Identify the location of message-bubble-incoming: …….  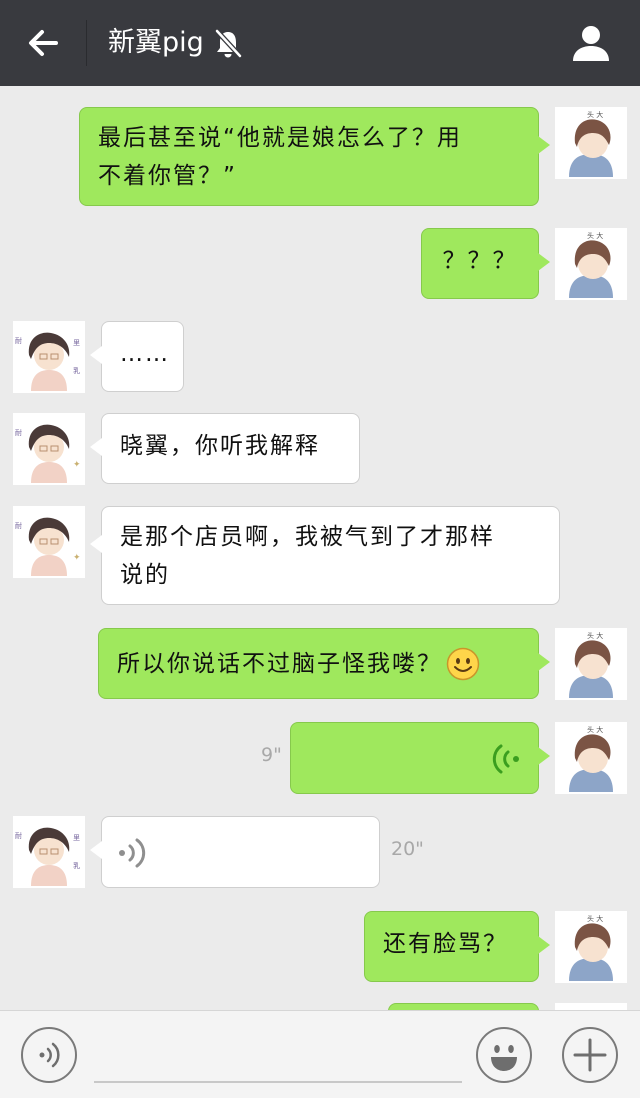
(137, 356).